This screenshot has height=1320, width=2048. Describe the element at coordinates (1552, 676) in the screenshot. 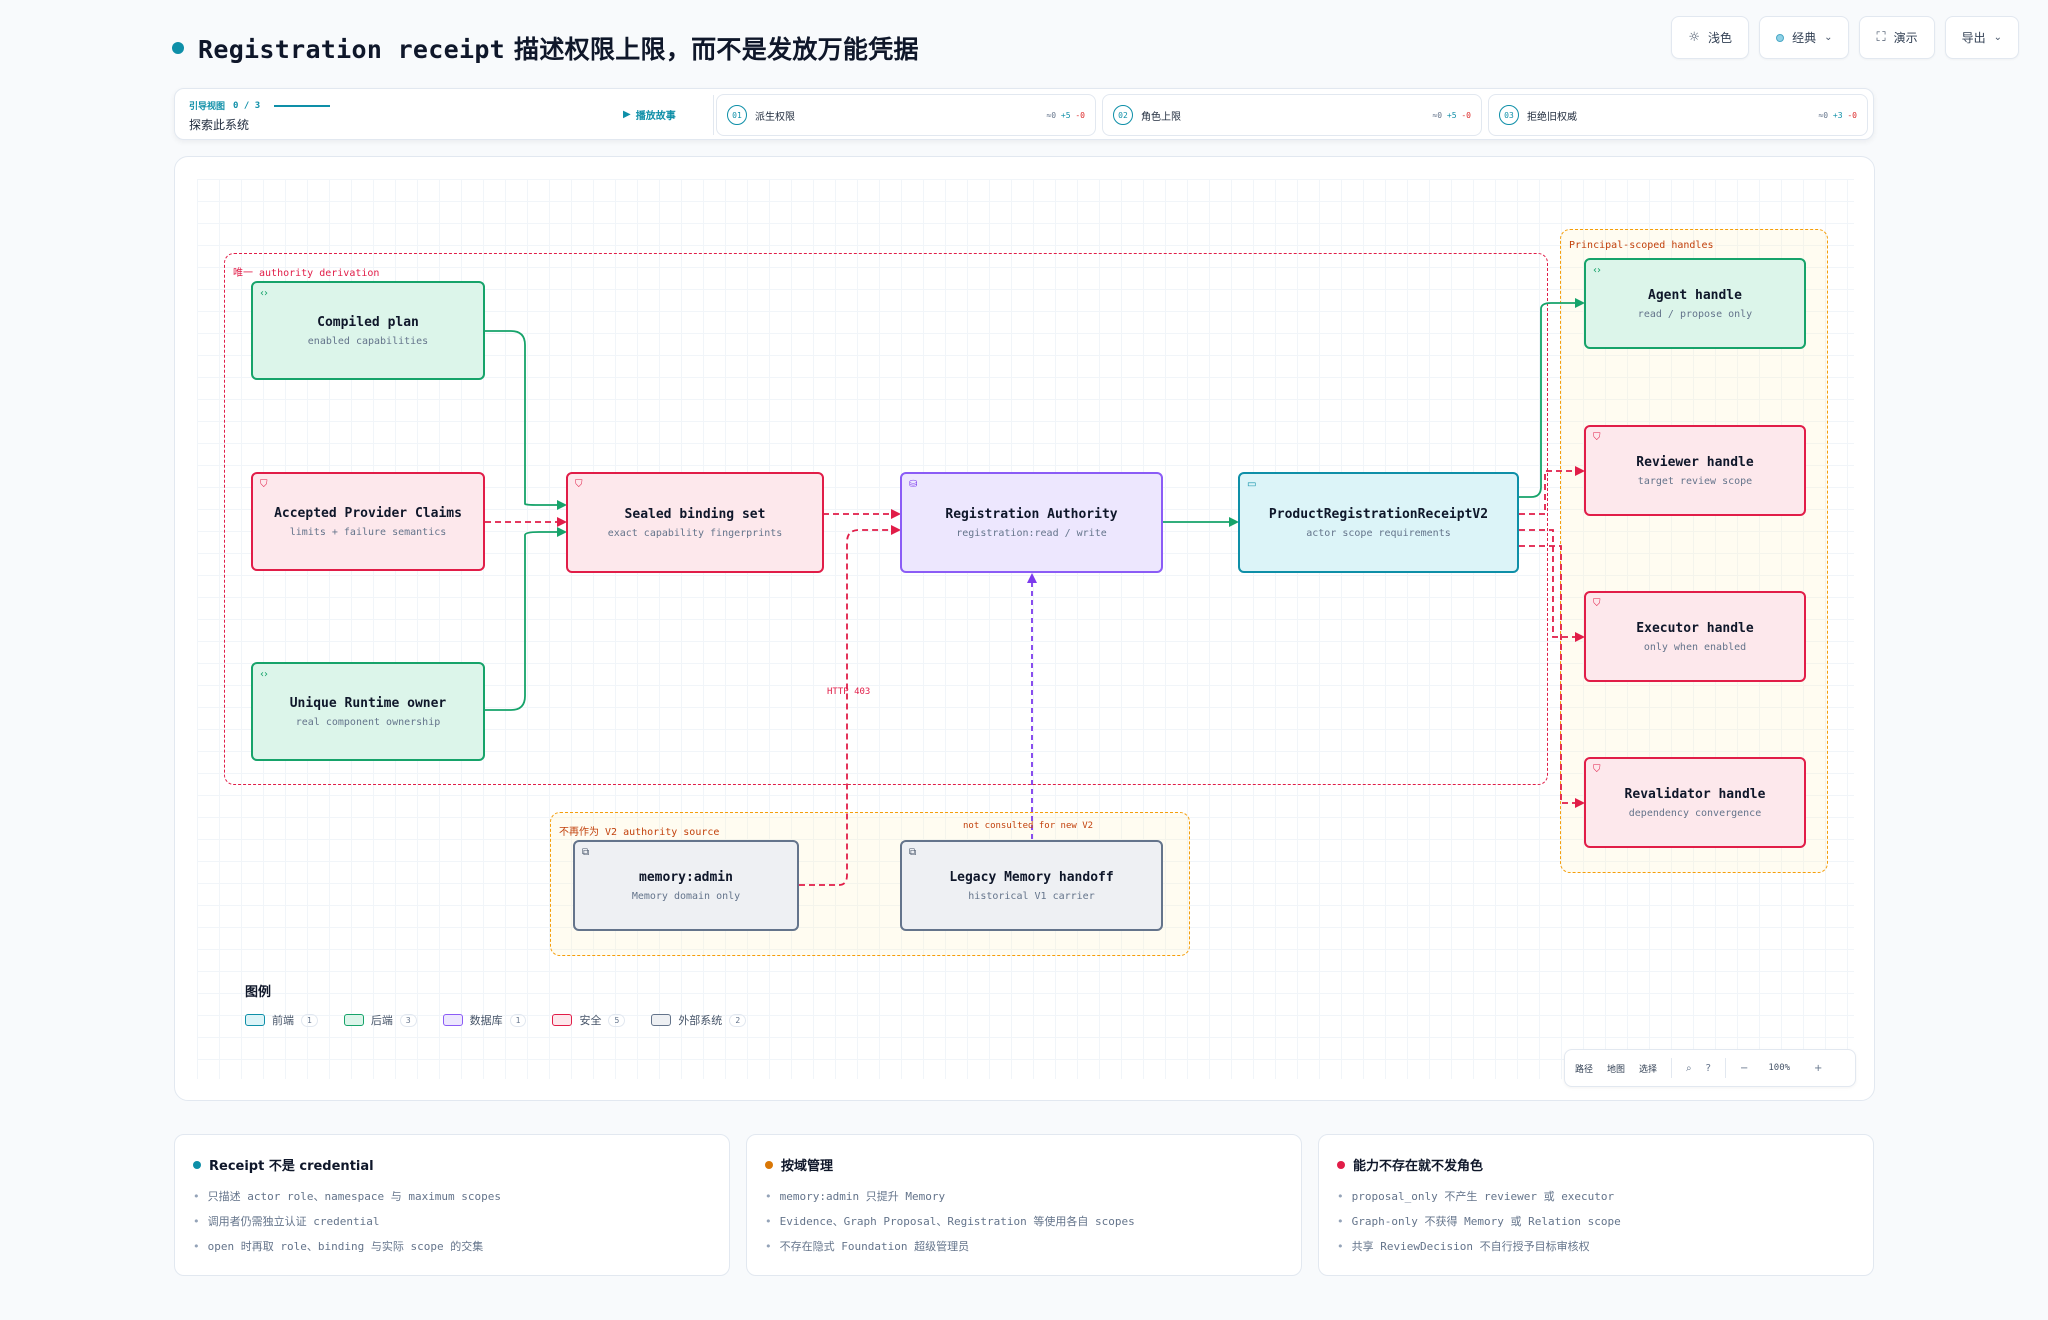

I see `edge-receipt-to-revalidator` at that location.